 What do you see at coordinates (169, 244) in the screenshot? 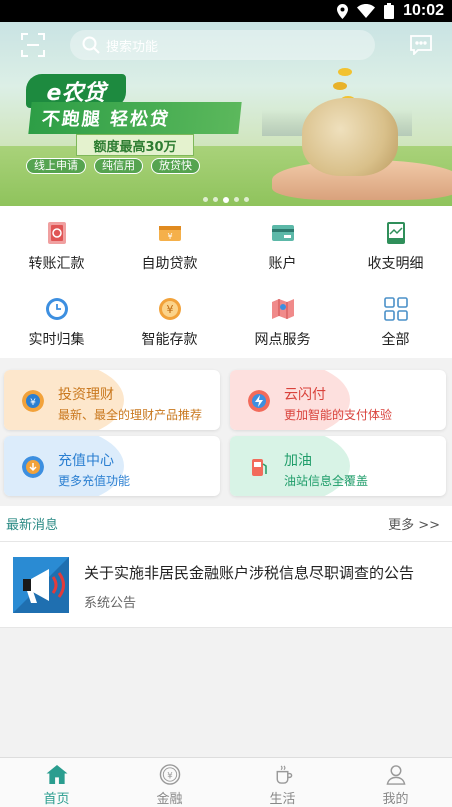
I see `function-loan: ¥ 自助贷款` at bounding box center [169, 244].